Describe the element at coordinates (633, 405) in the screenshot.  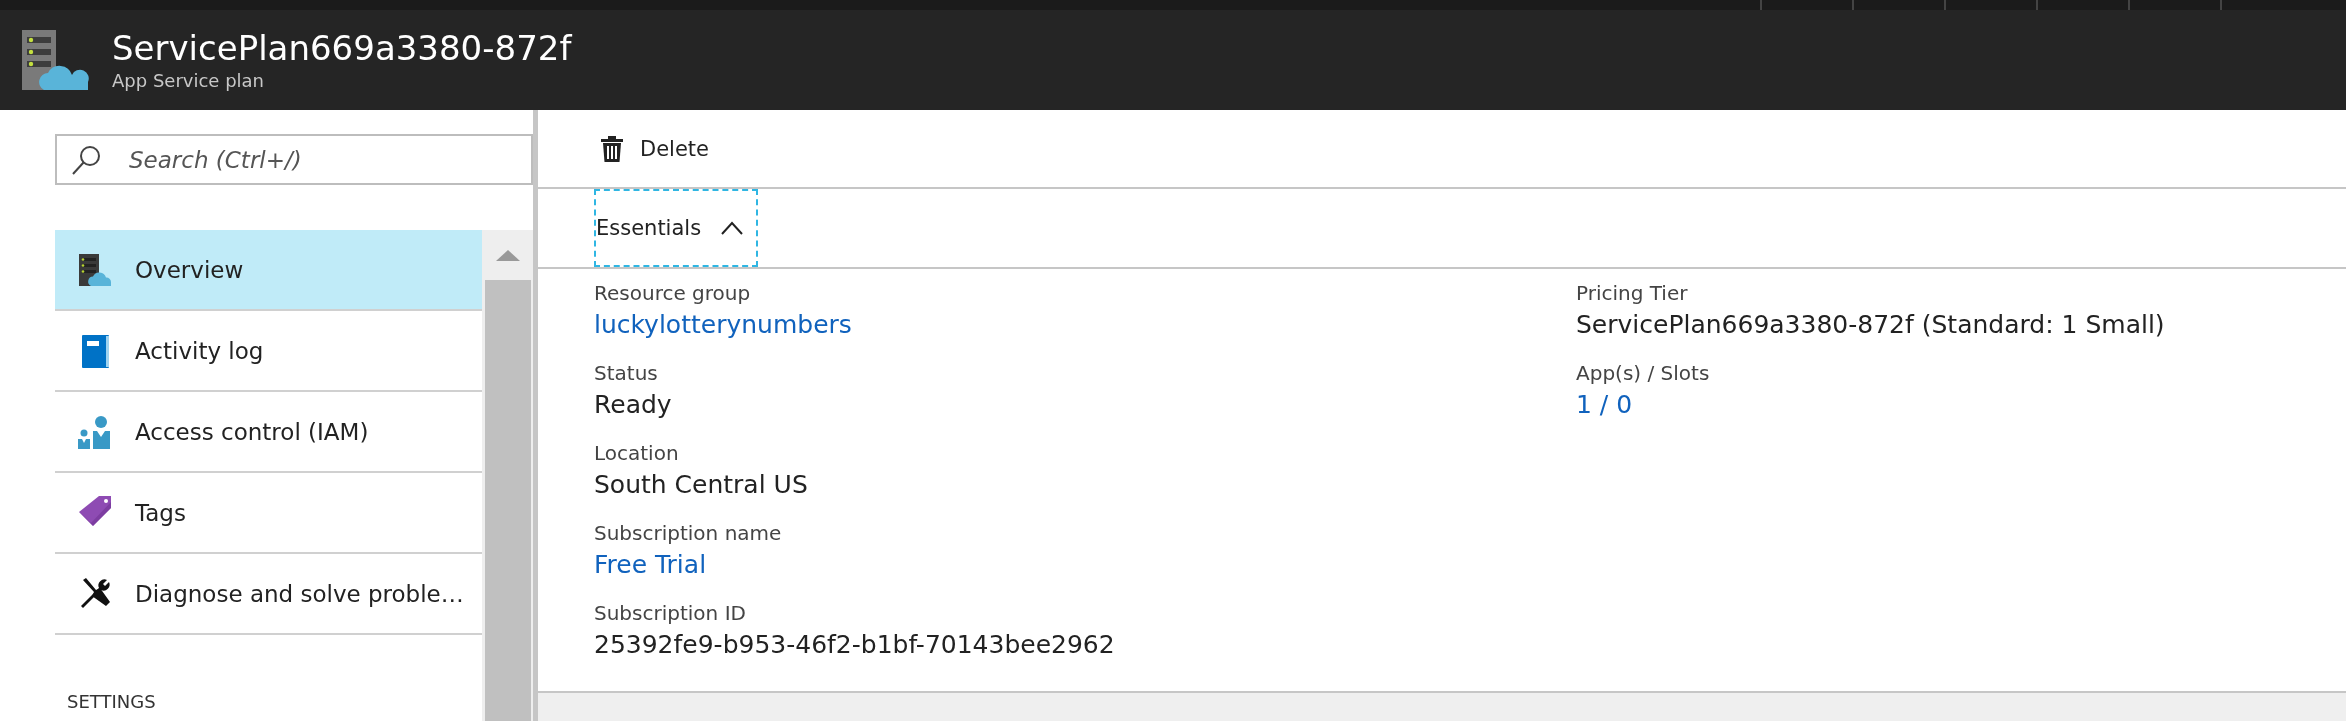
I see `field-value: Ready` at that location.